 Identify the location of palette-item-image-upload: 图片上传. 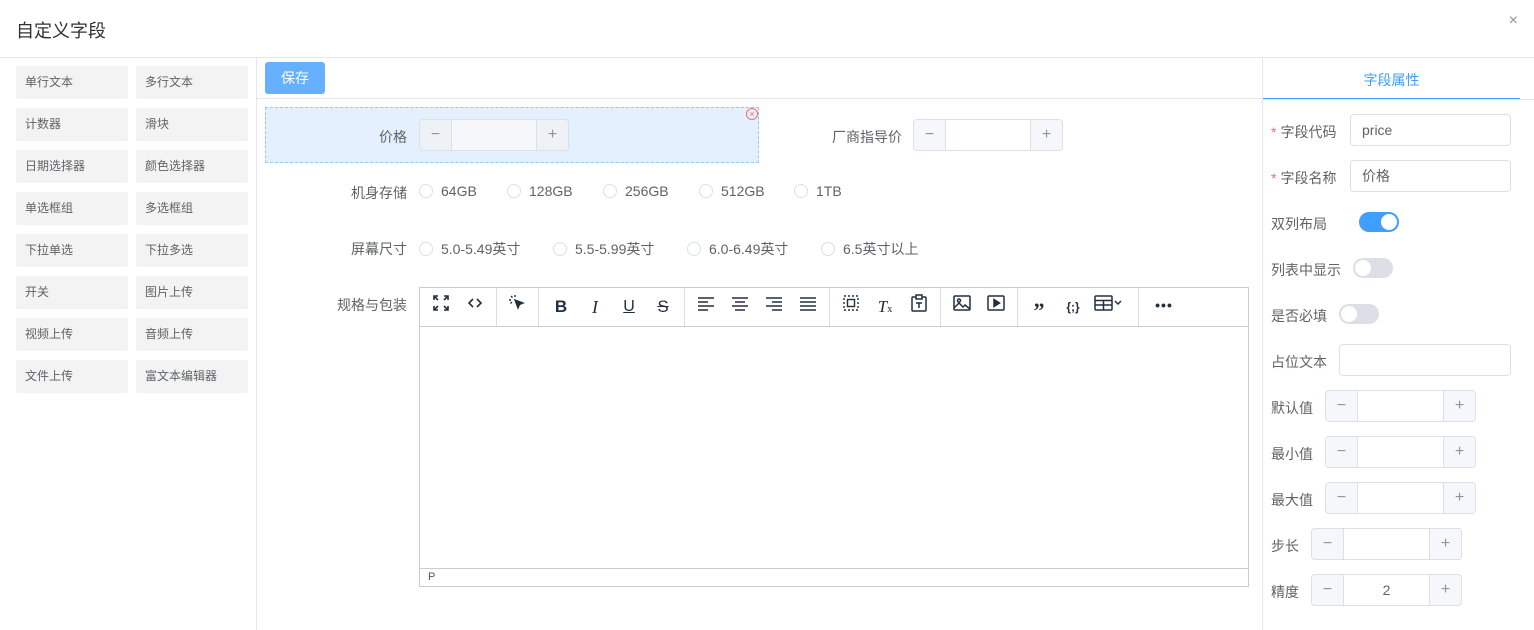
(192, 292).